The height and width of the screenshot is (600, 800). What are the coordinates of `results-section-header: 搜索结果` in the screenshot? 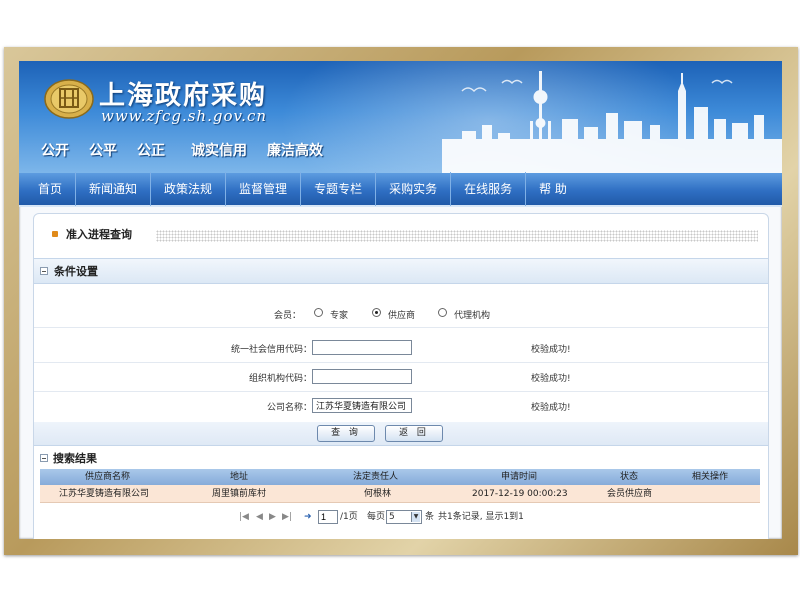 It's located at (401, 458).